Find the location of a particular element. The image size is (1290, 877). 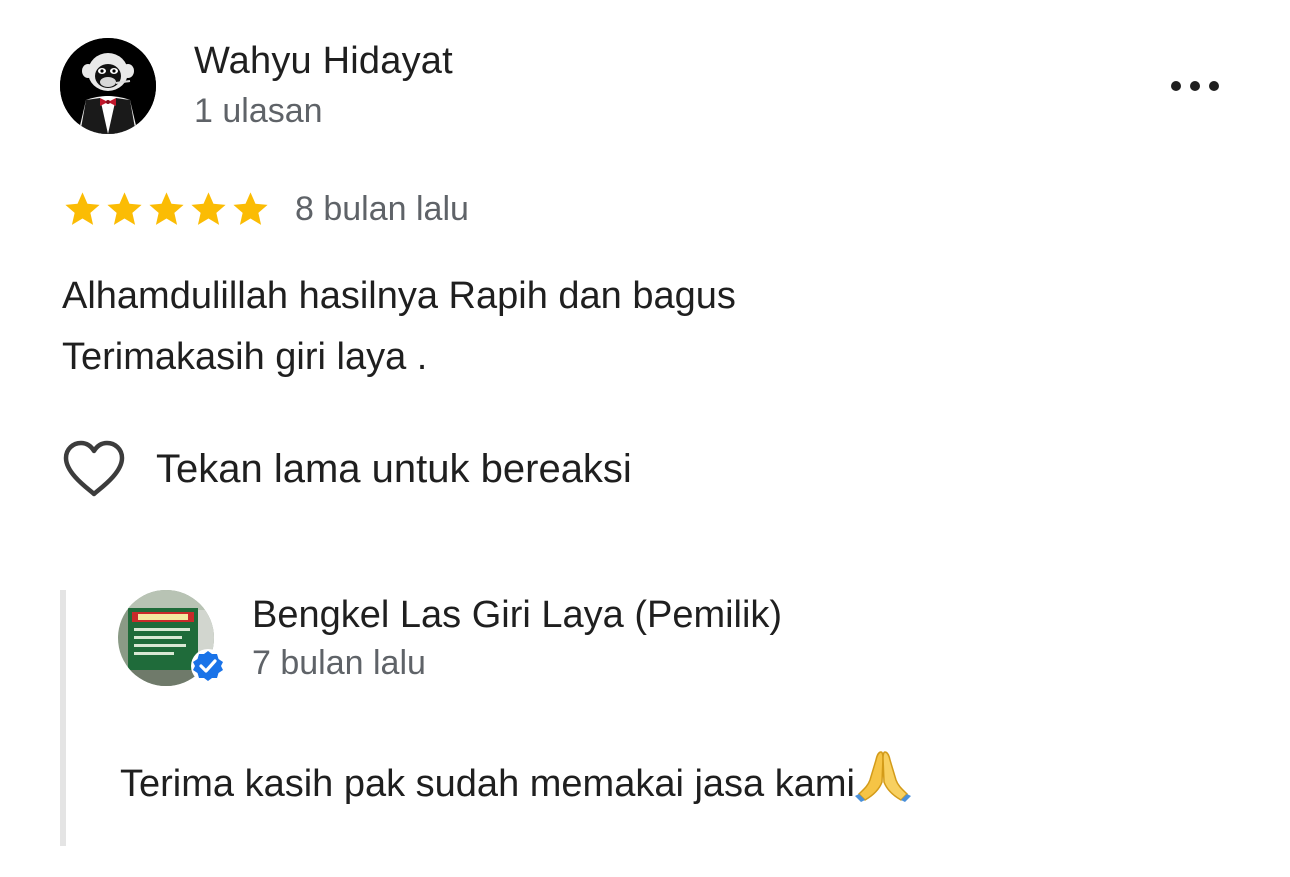

rating-row: 8 bulan lalu is located at coordinates (265, 209).